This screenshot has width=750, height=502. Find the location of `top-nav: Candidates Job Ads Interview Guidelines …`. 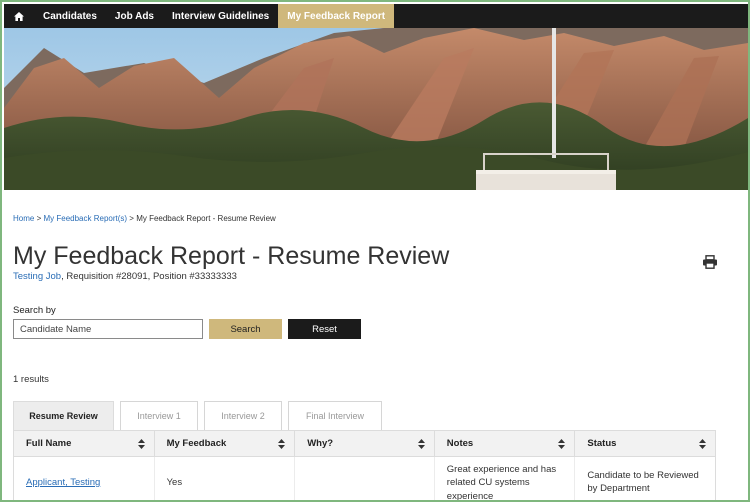

top-nav: Candidates Job Ads Interview Guidelines … is located at coordinates (376, 16).